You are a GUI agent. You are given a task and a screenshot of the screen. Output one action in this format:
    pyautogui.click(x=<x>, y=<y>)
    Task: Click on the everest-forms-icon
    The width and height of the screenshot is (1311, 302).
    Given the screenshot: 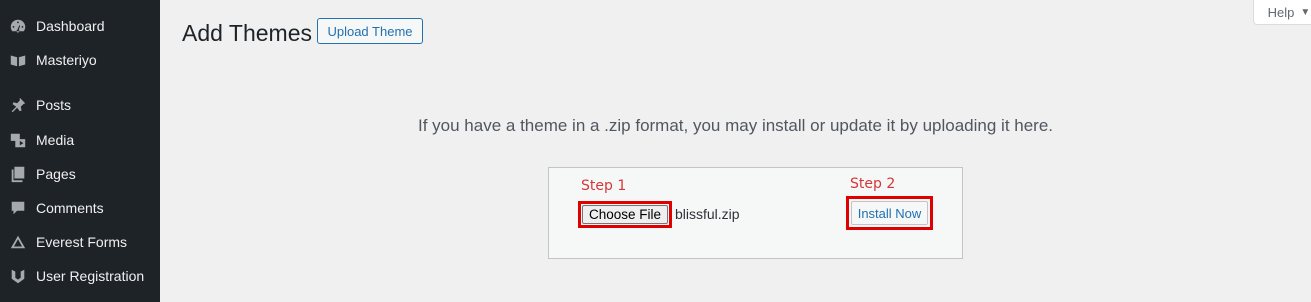 What is the action you would take?
    pyautogui.click(x=18, y=242)
    